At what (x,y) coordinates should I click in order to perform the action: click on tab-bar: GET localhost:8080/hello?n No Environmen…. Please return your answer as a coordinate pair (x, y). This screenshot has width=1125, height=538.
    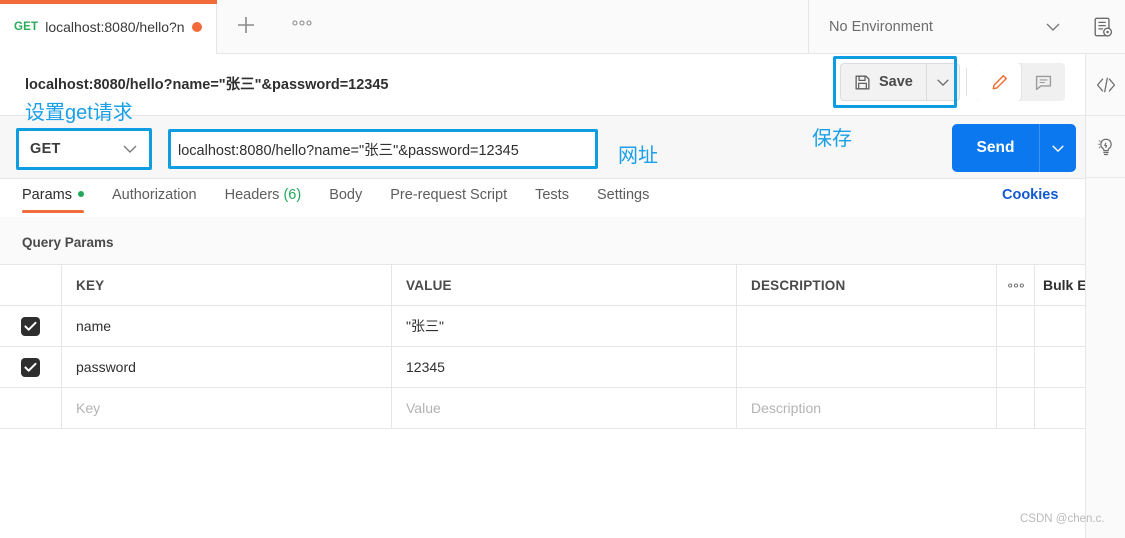
    Looking at the image, I should click on (562, 27).